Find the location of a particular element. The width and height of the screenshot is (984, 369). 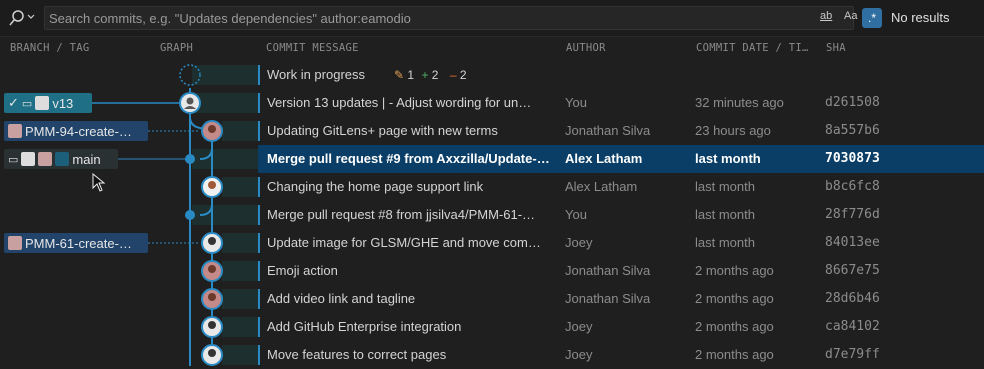

commit-sha: 28d6b46 is located at coordinates (852, 298).